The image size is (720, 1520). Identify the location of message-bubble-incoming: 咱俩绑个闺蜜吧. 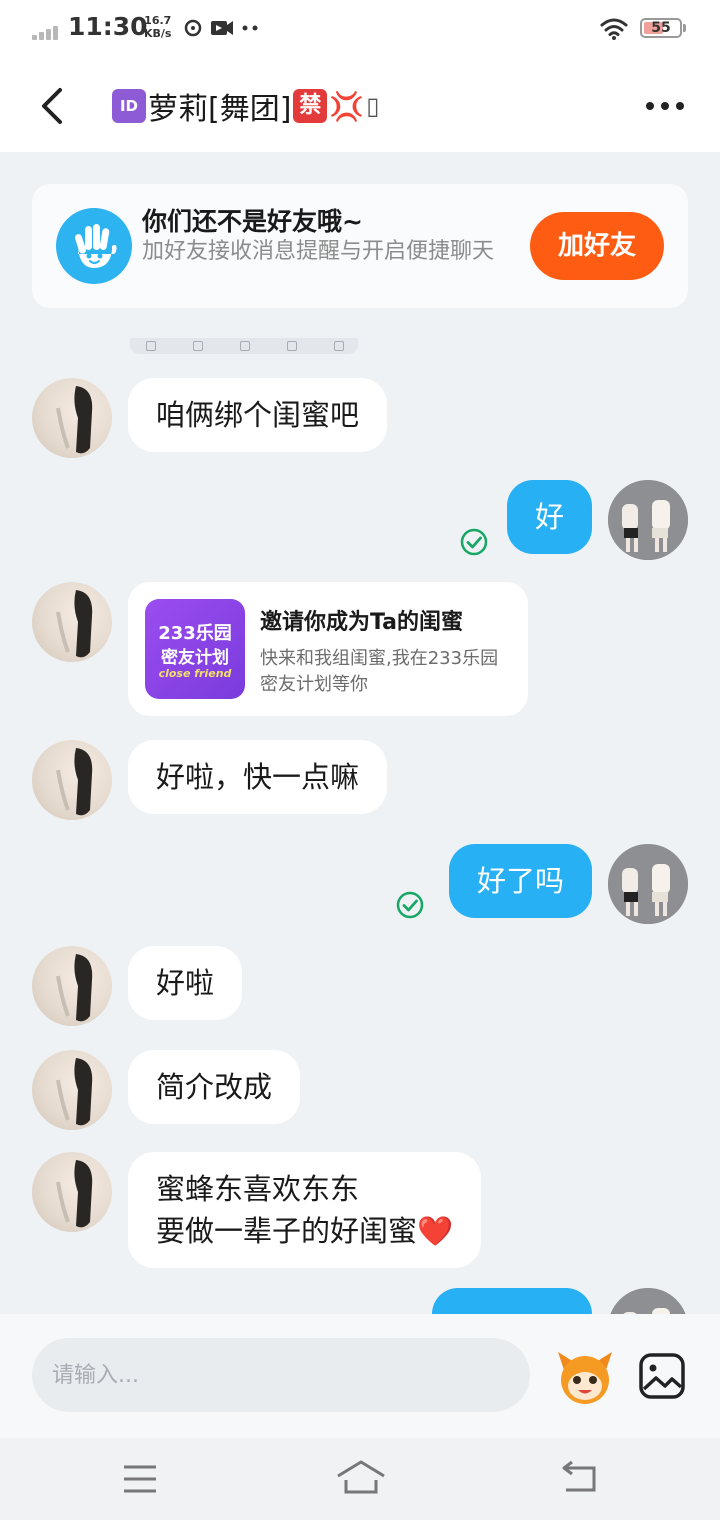
(258, 415).